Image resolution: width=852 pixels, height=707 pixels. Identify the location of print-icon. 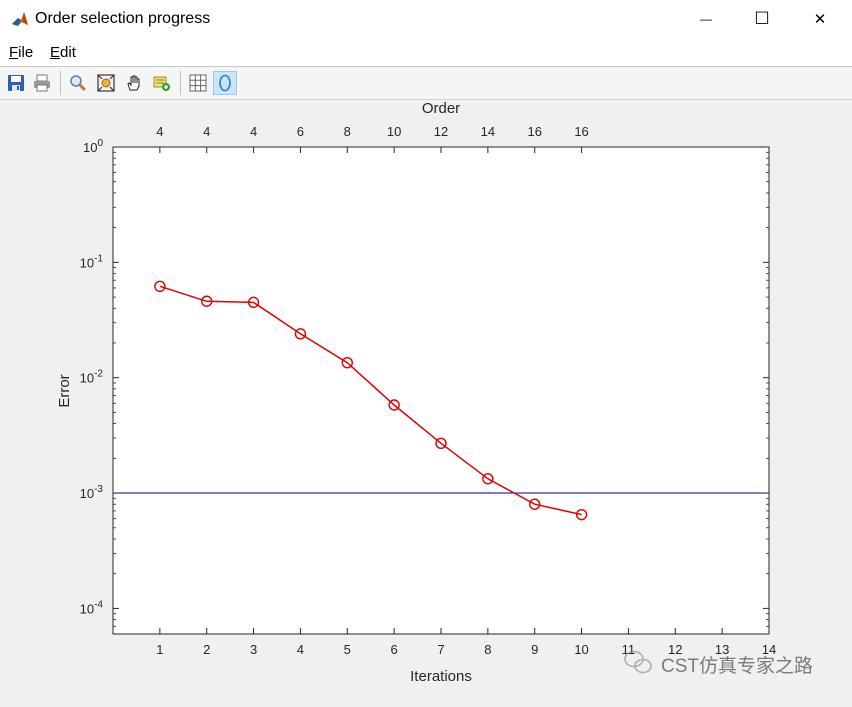
(42, 83).